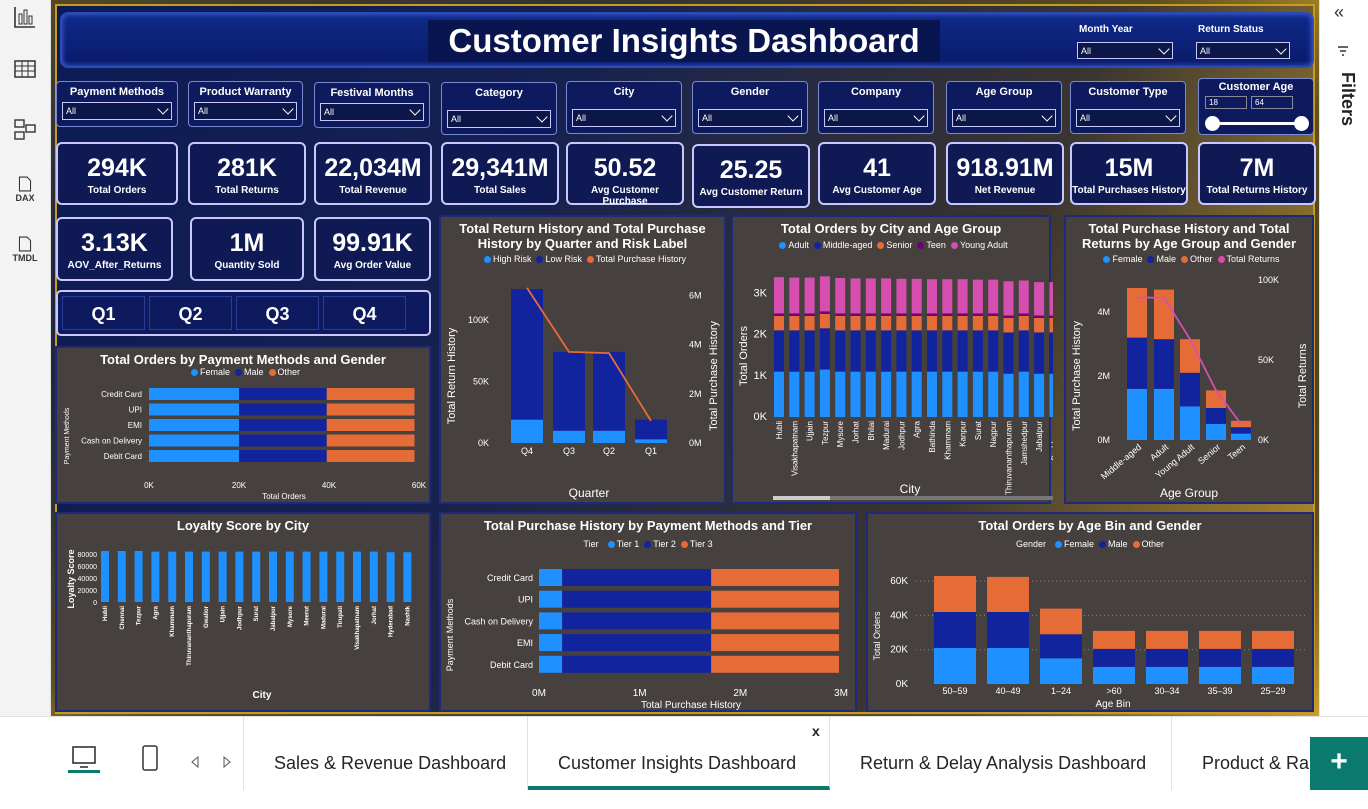 This screenshot has height=809, width=1368. Describe the element at coordinates (208, 372) in the screenshot. I see `legend-item: Female` at that location.